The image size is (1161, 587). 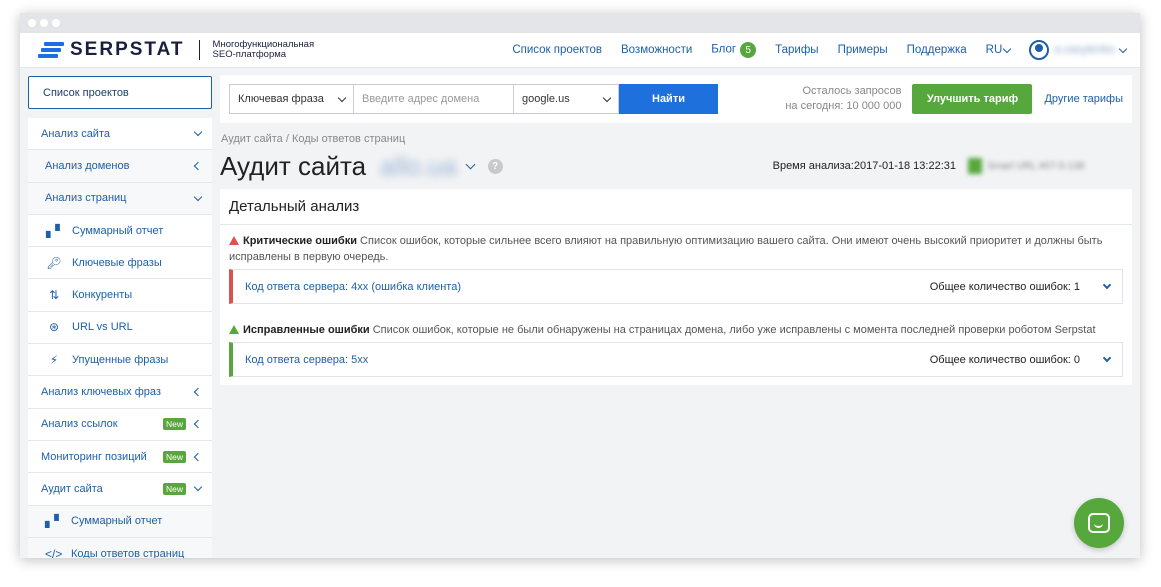 I want to click on sidebar-item-missed-keywords: ⚡︎ Упущенные фразы, so click(x=120, y=360).